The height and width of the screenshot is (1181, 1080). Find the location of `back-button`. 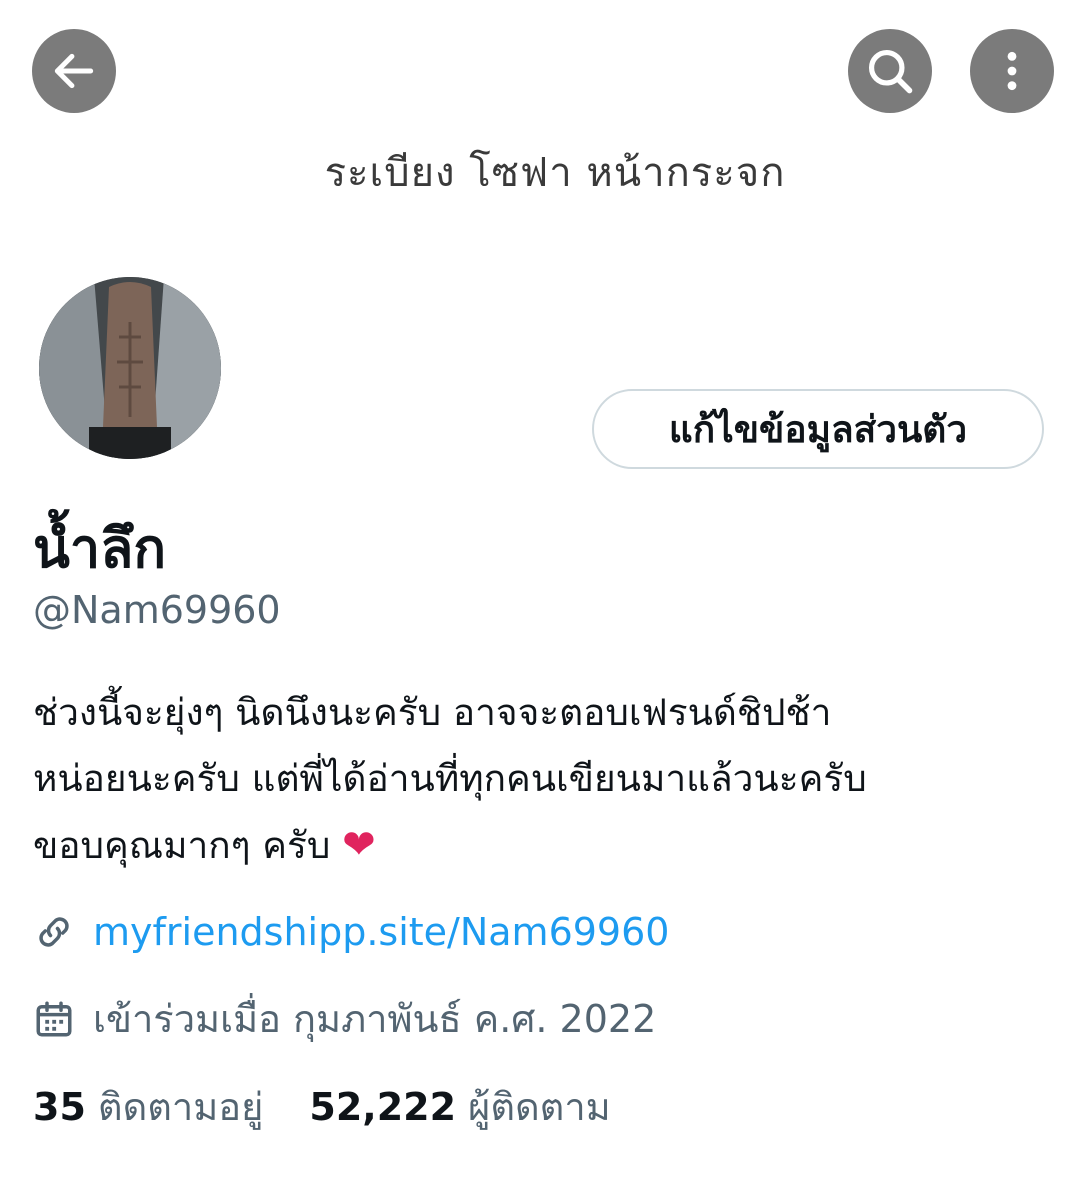

back-button is located at coordinates (74, 71).